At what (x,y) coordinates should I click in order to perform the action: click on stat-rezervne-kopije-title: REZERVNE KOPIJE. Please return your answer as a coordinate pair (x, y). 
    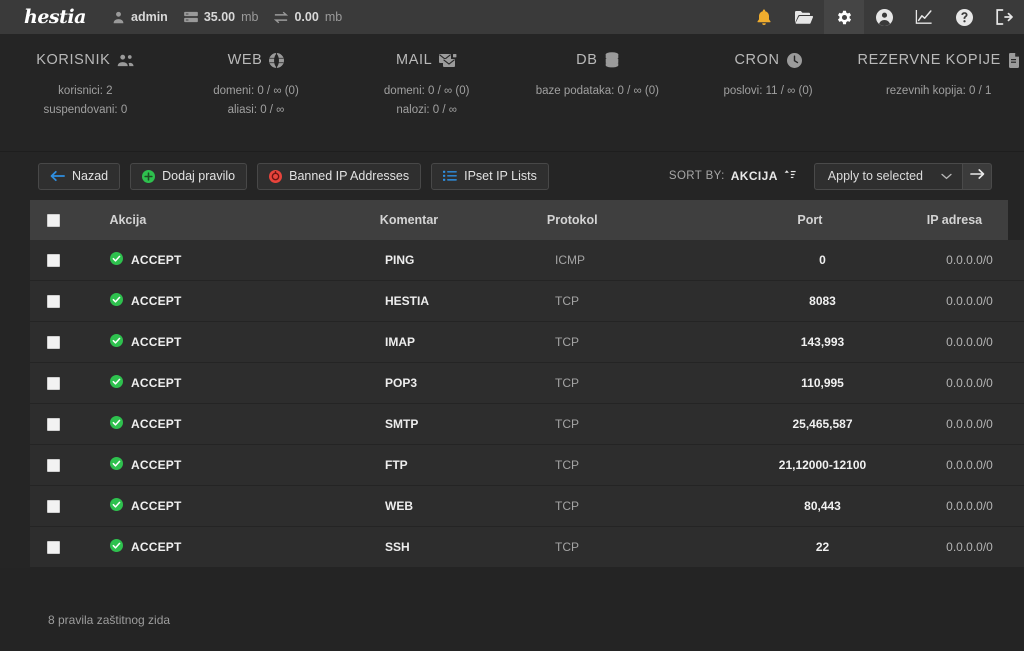
    Looking at the image, I should click on (929, 60).